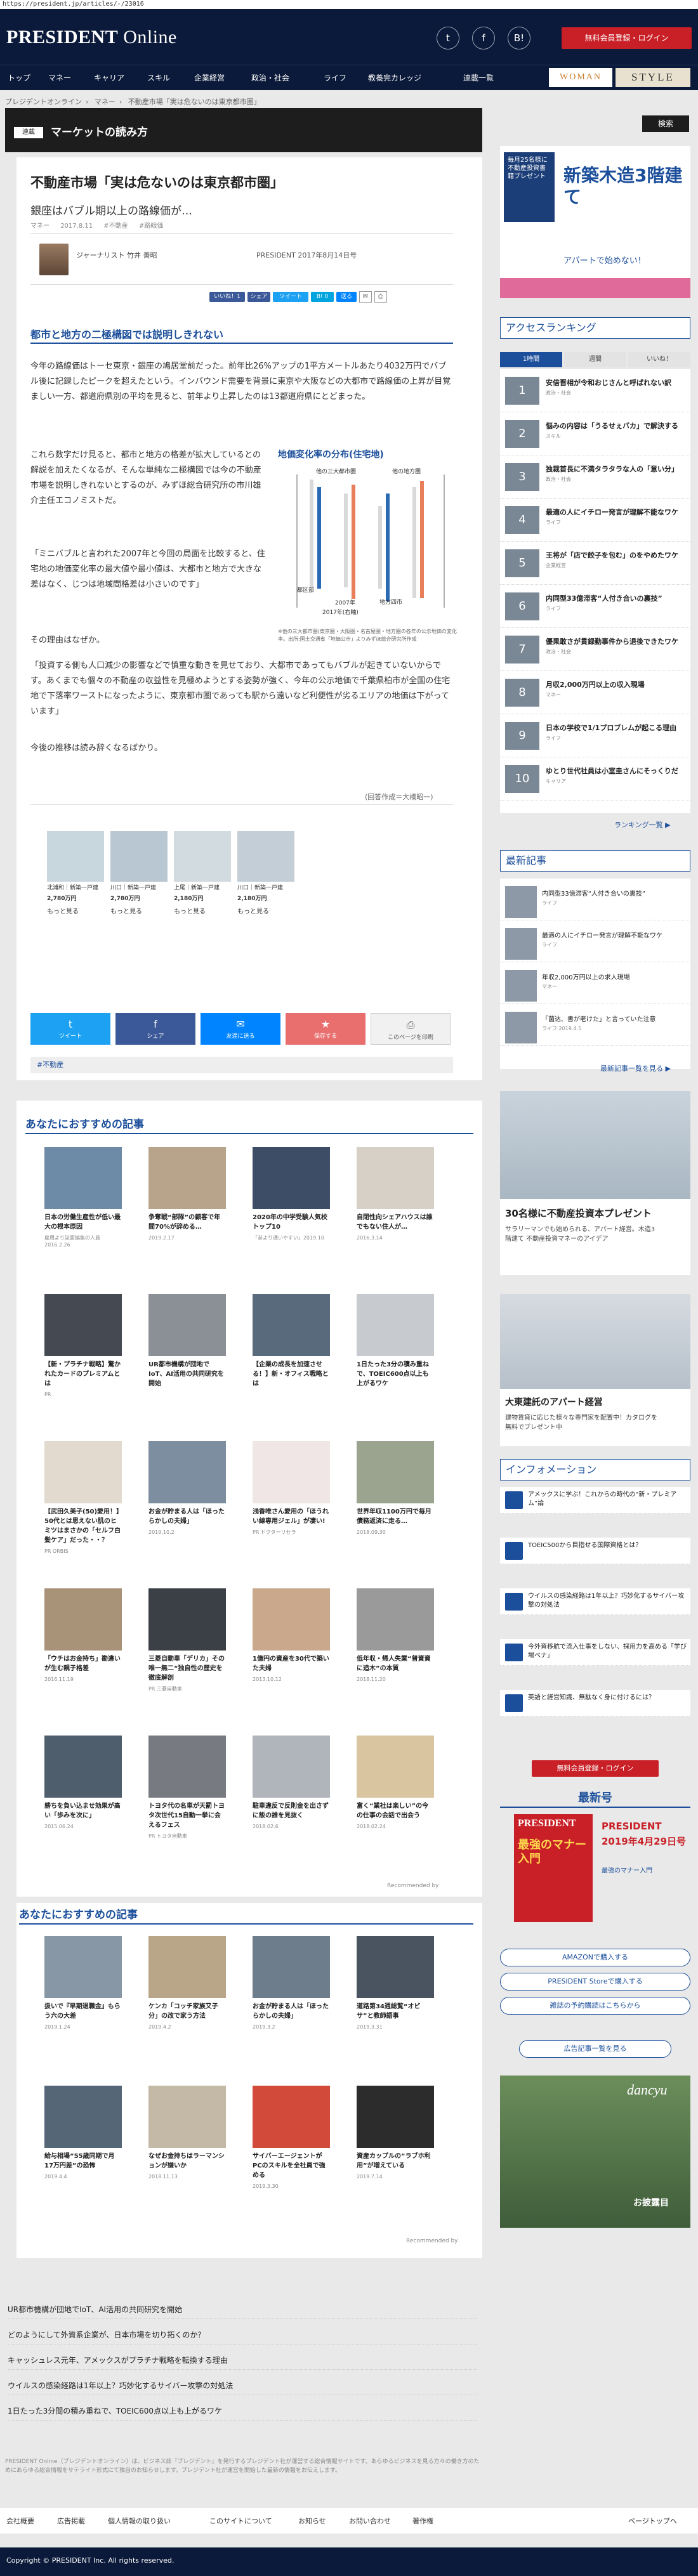 This screenshot has width=698, height=2576. Describe the element at coordinates (291, 1783) in the screenshot. I see `recommended-item: 駐車違反で反則金を出さずに飯の誰を見抜く 2018.02.6` at that location.